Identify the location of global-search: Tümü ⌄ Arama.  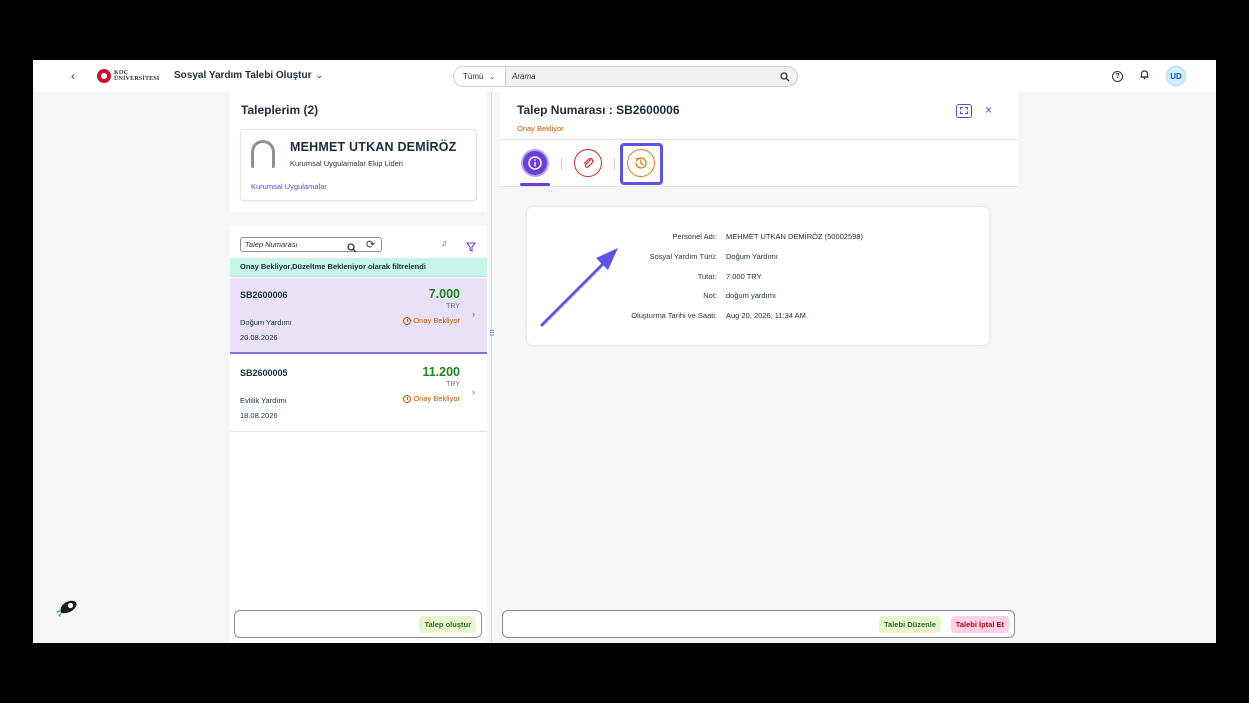
(625, 76).